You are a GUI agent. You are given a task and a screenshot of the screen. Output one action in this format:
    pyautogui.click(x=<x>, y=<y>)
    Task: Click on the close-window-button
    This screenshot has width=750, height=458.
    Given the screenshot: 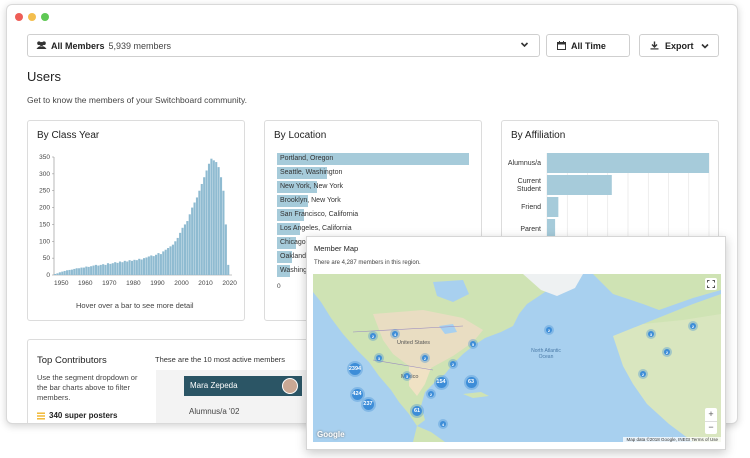 What is the action you would take?
    pyautogui.click(x=19, y=17)
    